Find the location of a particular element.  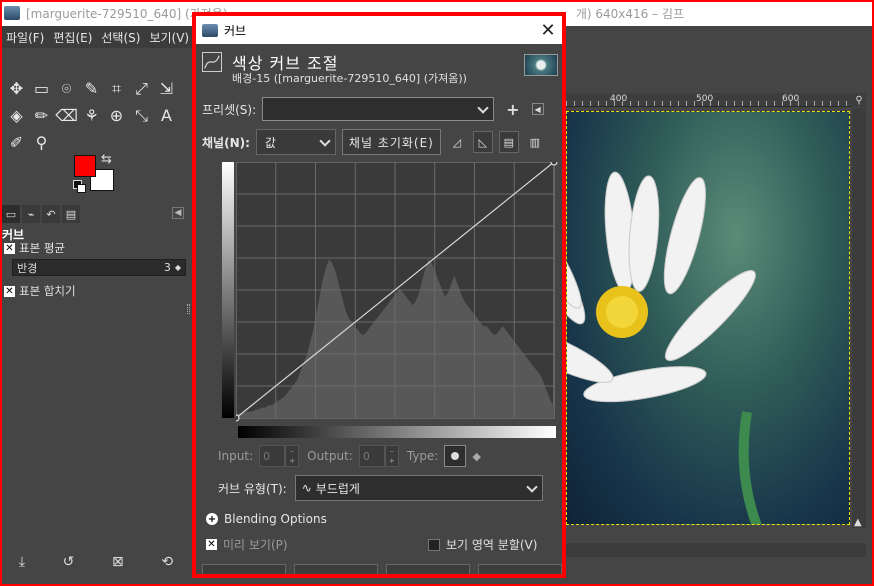

menu-select: 선택(S) is located at coordinates (120, 37).